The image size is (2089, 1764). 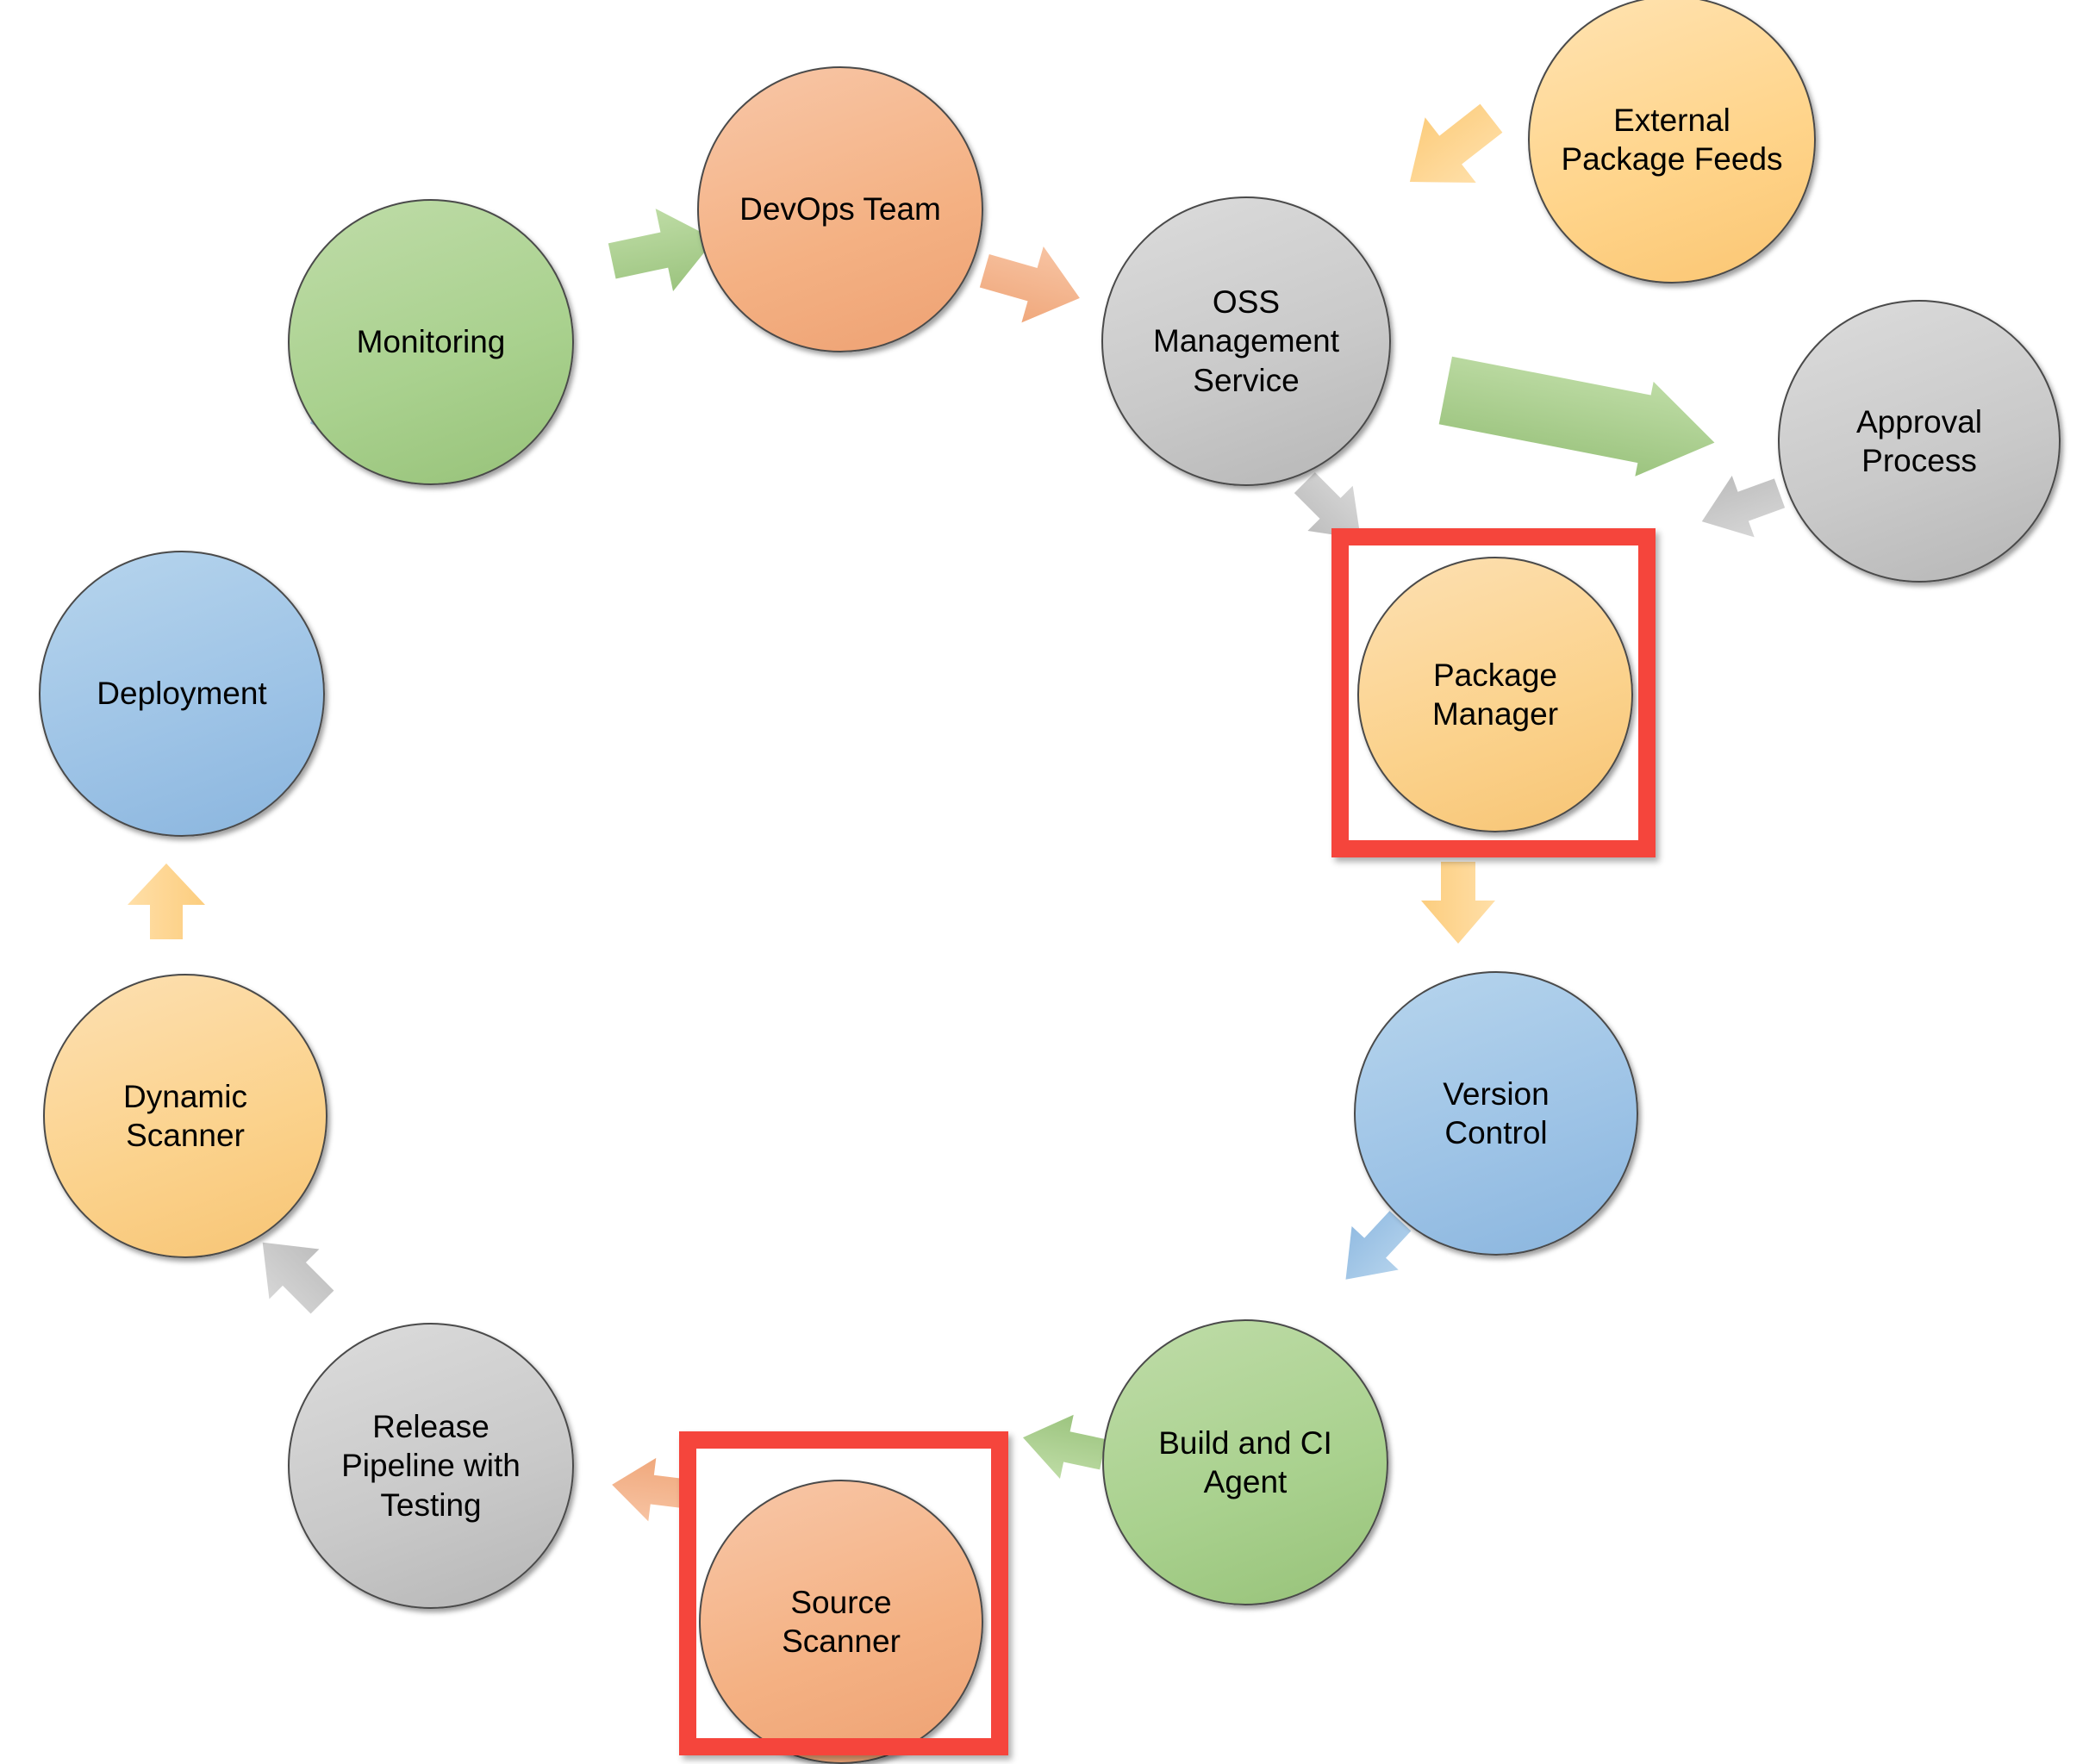 I want to click on node-label: Monitoring, so click(x=431, y=342).